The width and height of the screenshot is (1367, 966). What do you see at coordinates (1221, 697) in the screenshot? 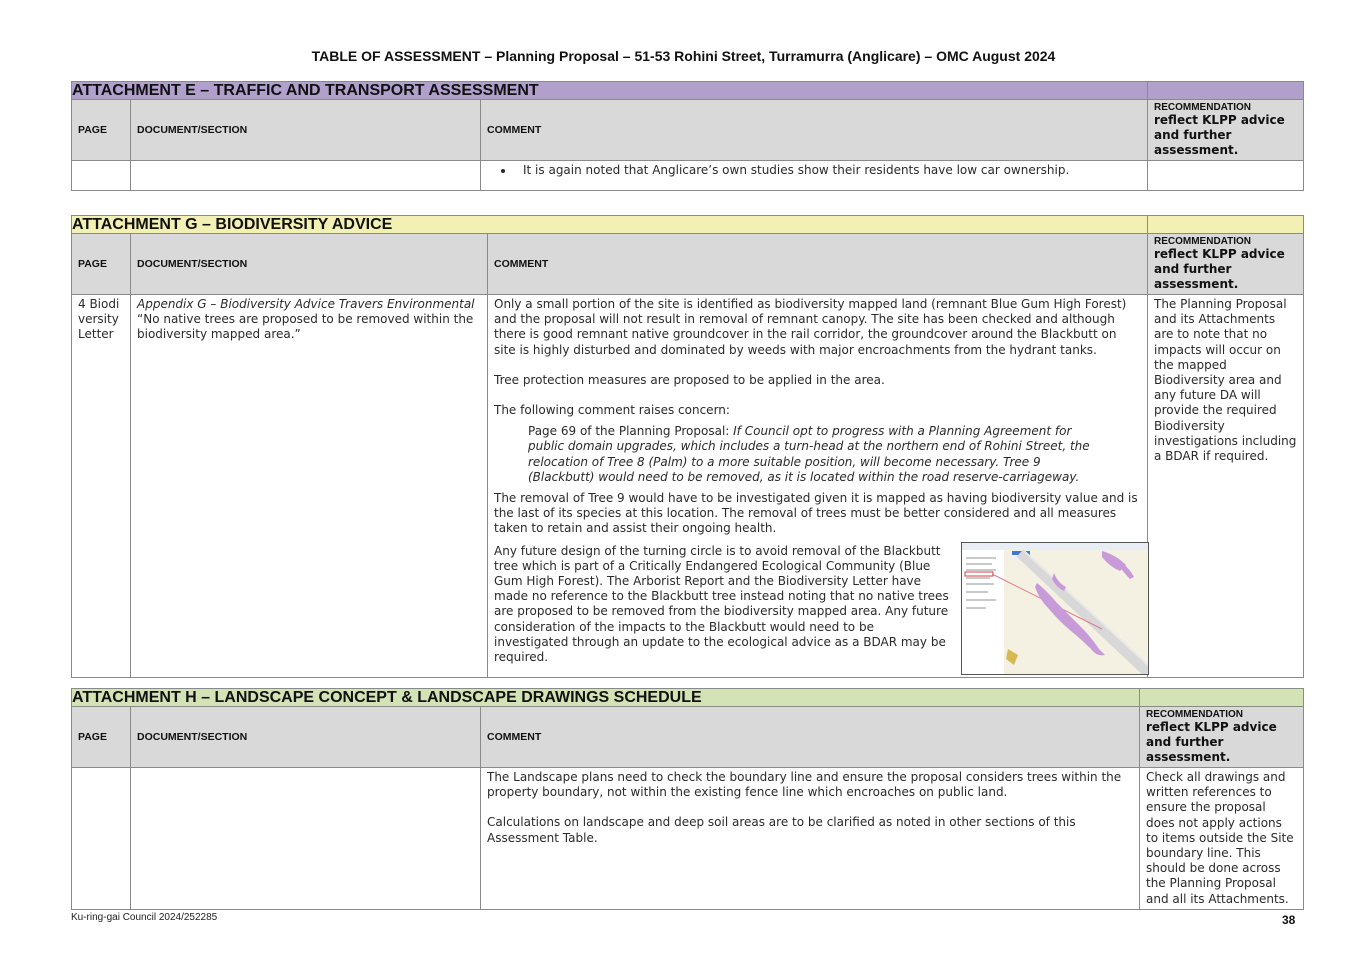
I see `attachment-h-band-right` at bounding box center [1221, 697].